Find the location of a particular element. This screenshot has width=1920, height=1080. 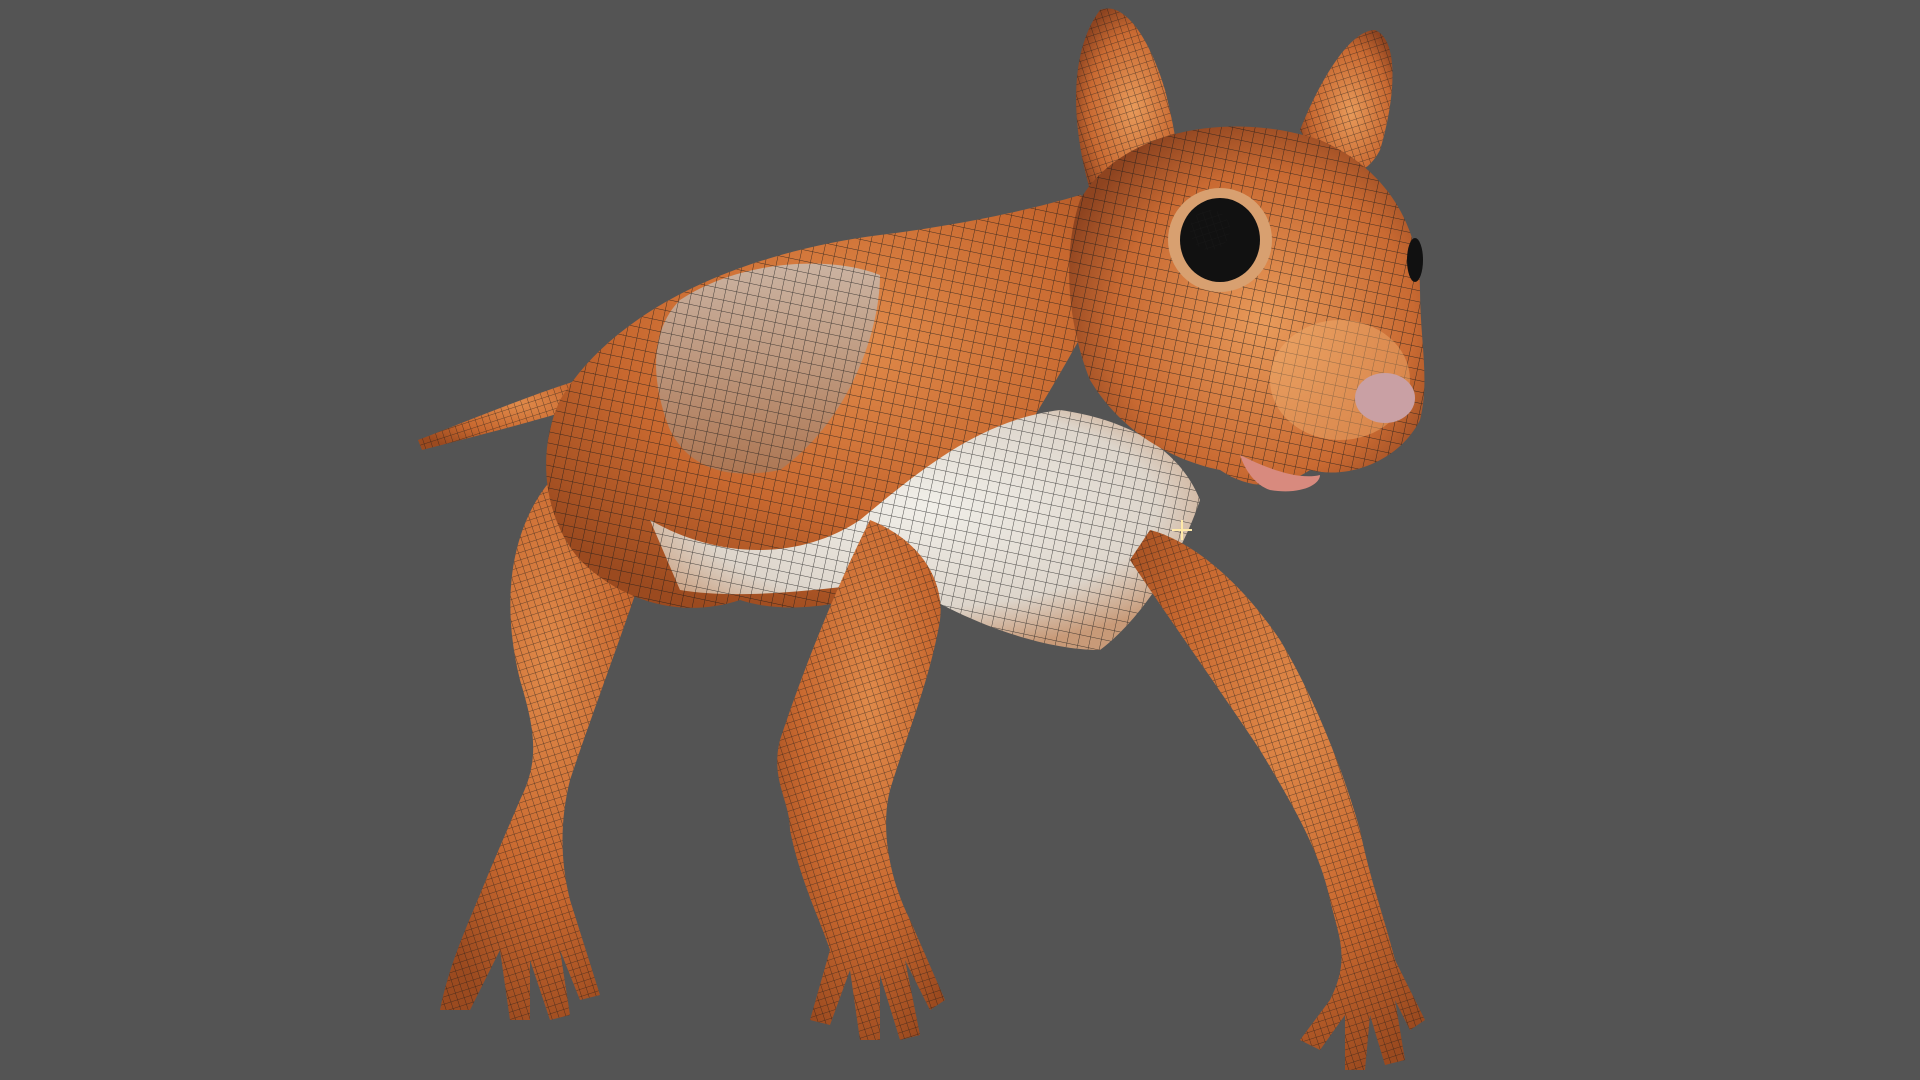

model-front-leg-right is located at coordinates (1277, 800).